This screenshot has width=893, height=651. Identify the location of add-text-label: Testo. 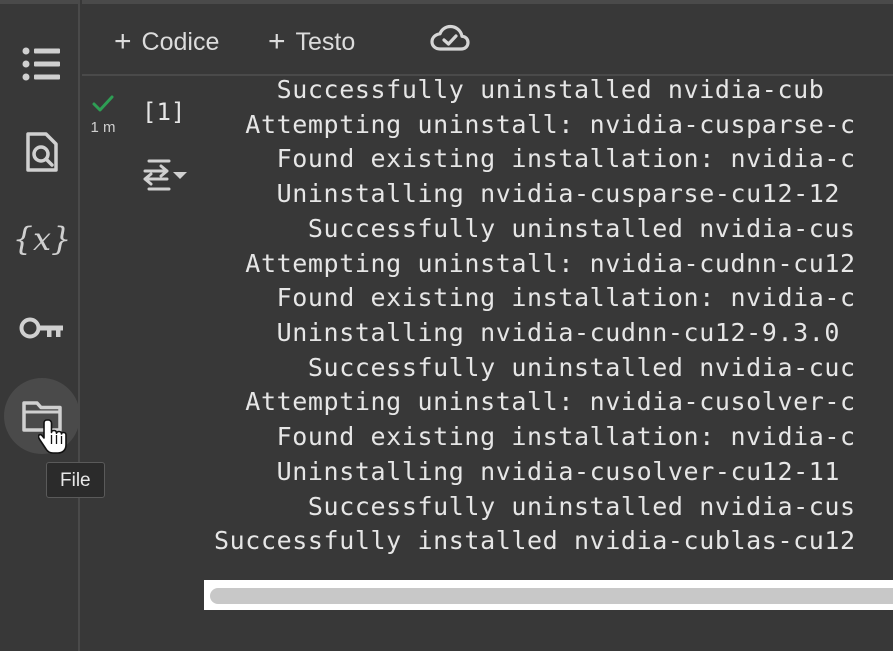
(325, 41).